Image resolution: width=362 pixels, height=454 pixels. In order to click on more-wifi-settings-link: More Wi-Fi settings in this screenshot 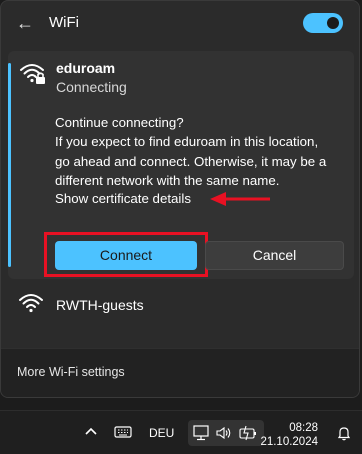, I will do `click(71, 372)`.